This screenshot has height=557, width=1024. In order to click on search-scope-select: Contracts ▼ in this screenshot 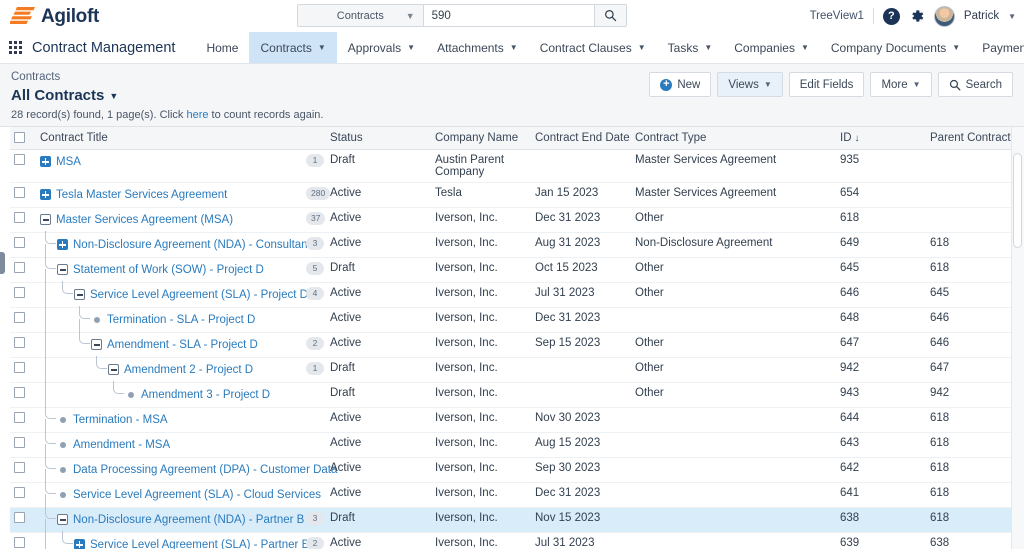, I will do `click(361, 15)`.